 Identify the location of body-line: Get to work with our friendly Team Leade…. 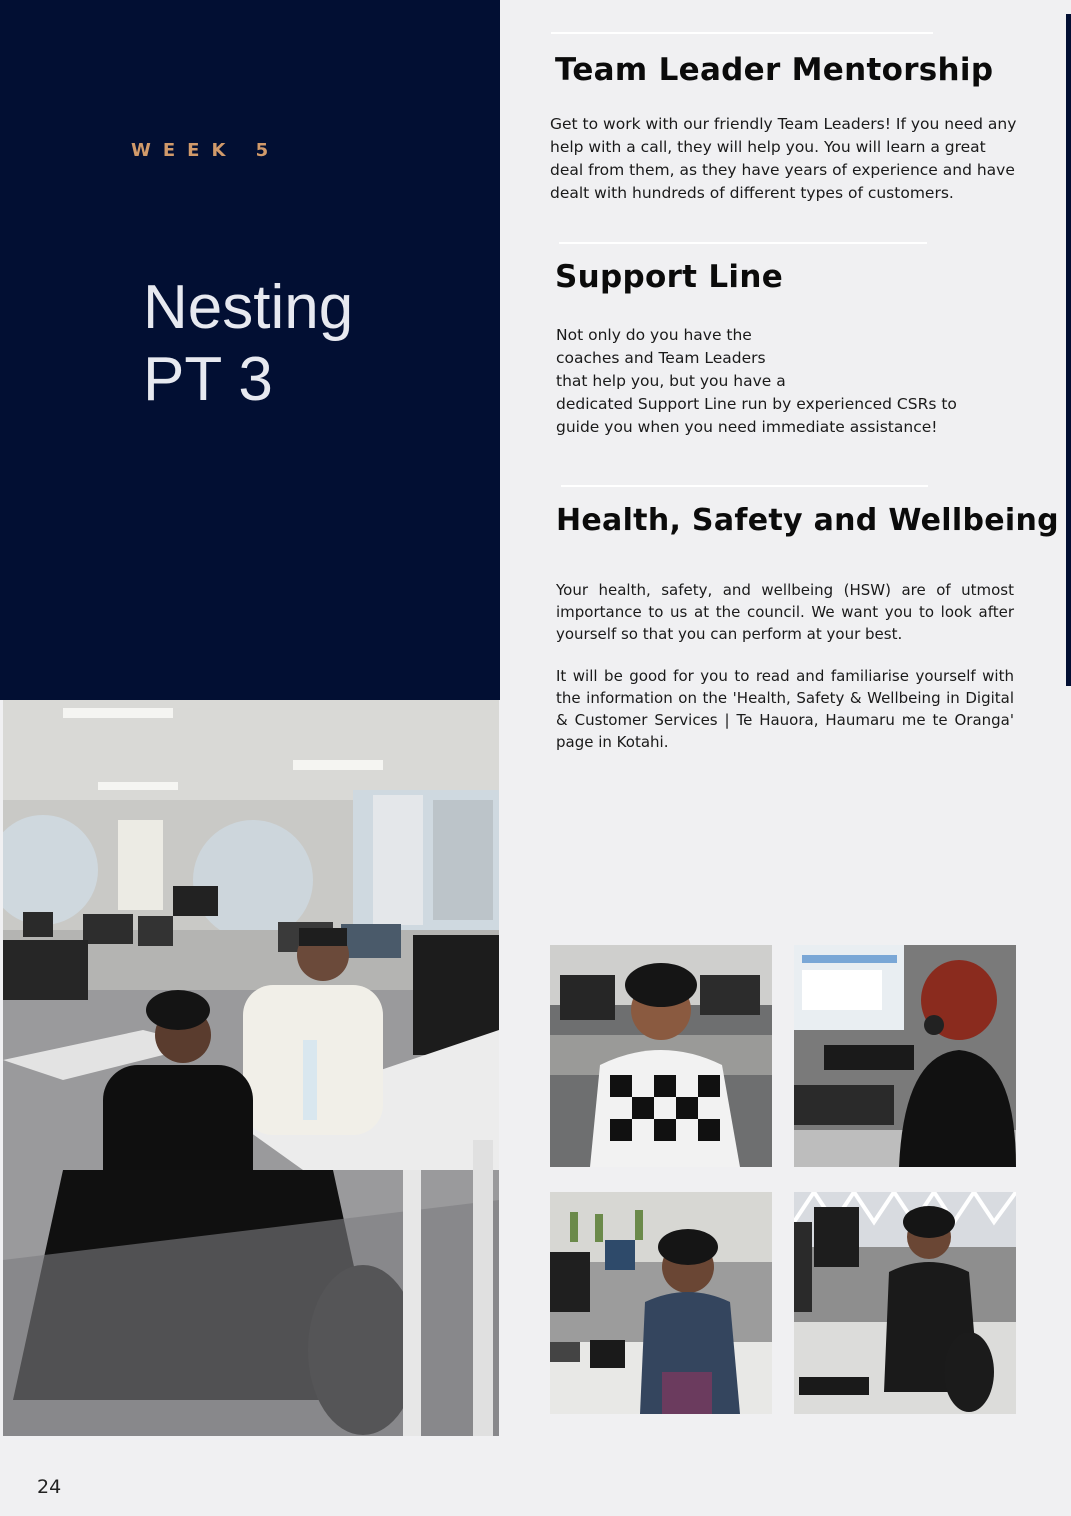
(783, 124).